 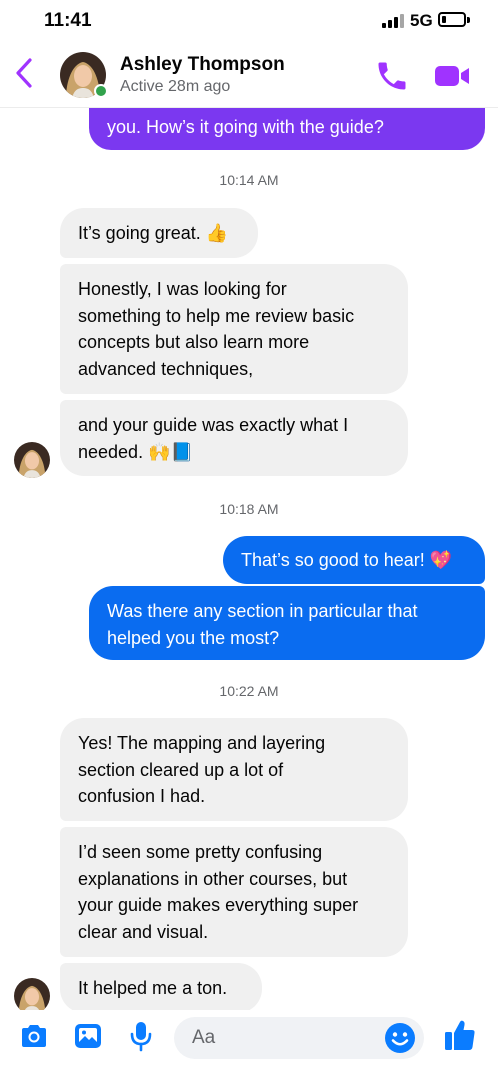 What do you see at coordinates (249, 22) in the screenshot?
I see `status-bar: 11:41 5G` at bounding box center [249, 22].